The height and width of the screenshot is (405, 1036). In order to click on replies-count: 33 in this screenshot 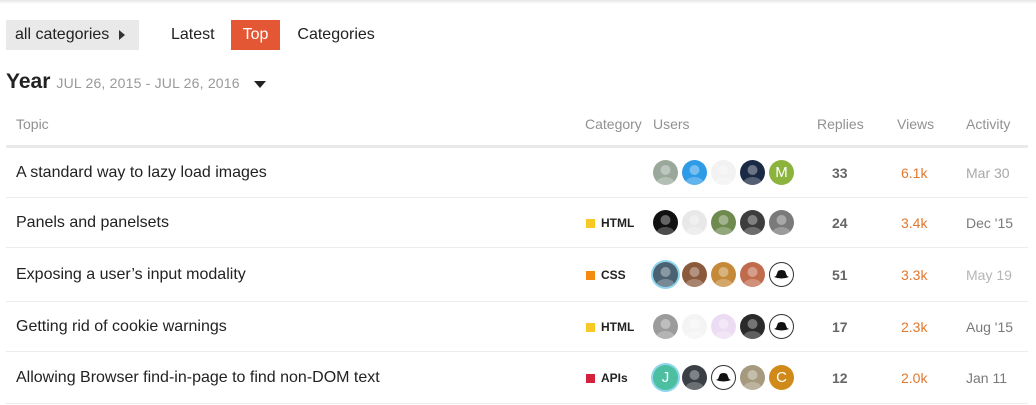, I will do `click(840, 173)`.